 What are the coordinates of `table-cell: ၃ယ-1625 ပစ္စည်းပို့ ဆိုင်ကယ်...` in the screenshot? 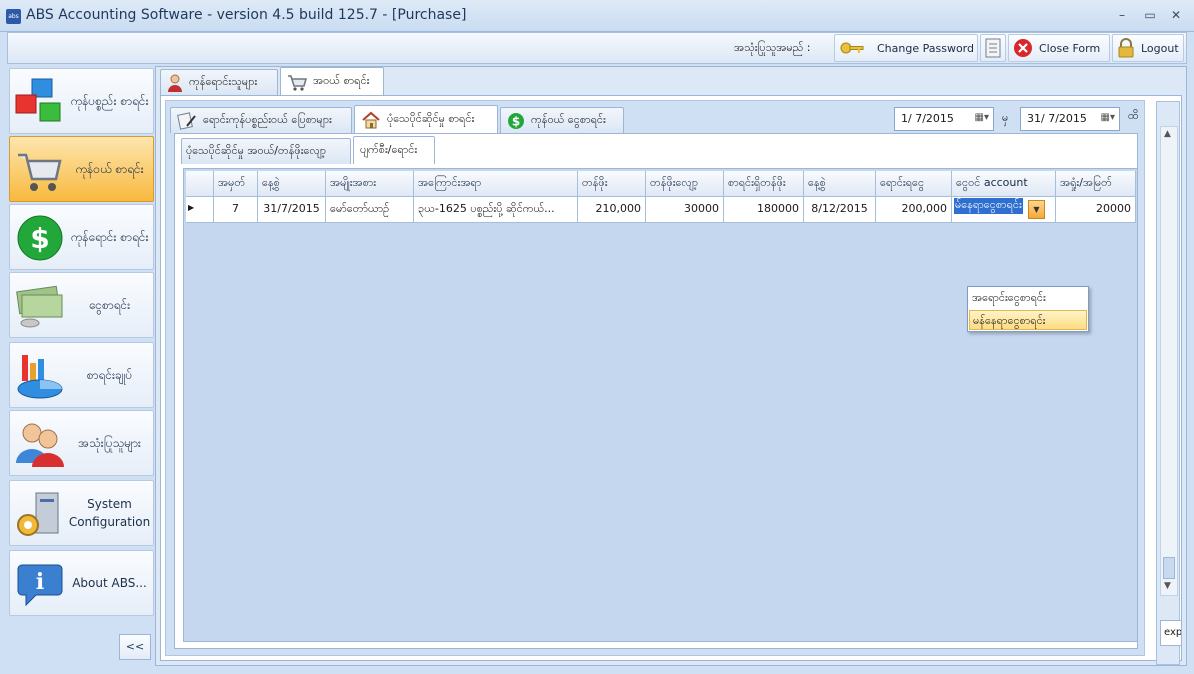 It's located at (496, 210).